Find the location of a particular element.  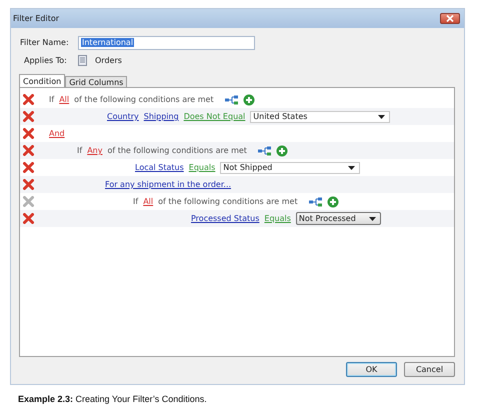

filter-name-label: Filter Name: is located at coordinates (44, 42).